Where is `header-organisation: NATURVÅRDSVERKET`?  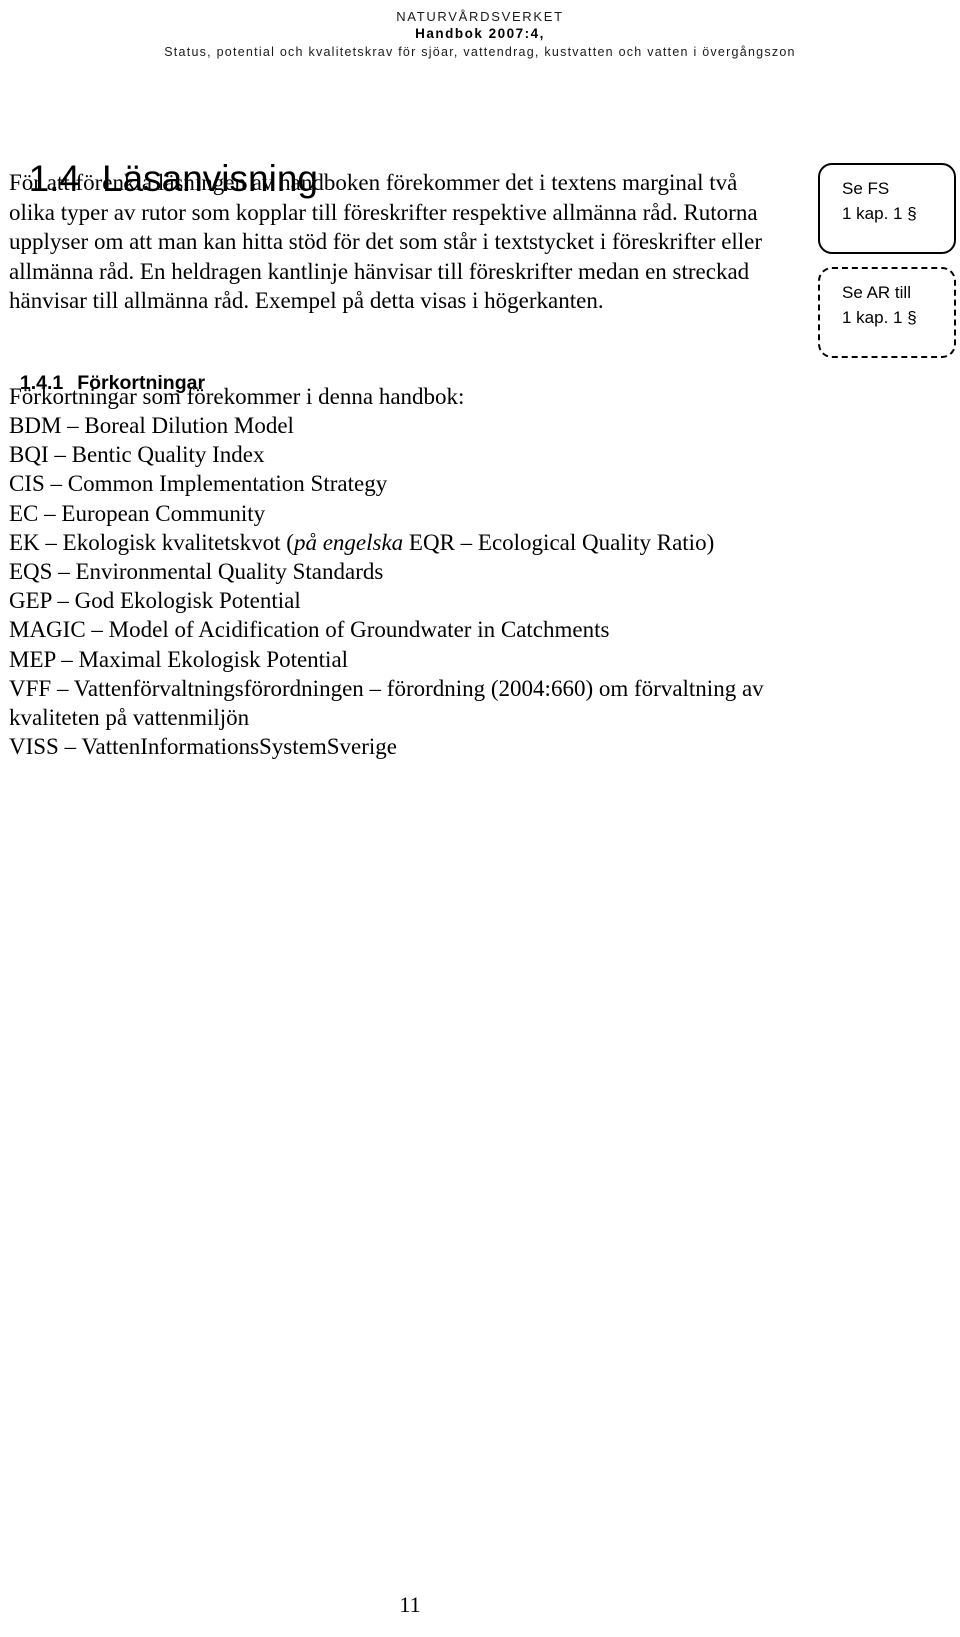 header-organisation: NATURVÅRDSVERKET is located at coordinates (480, 16).